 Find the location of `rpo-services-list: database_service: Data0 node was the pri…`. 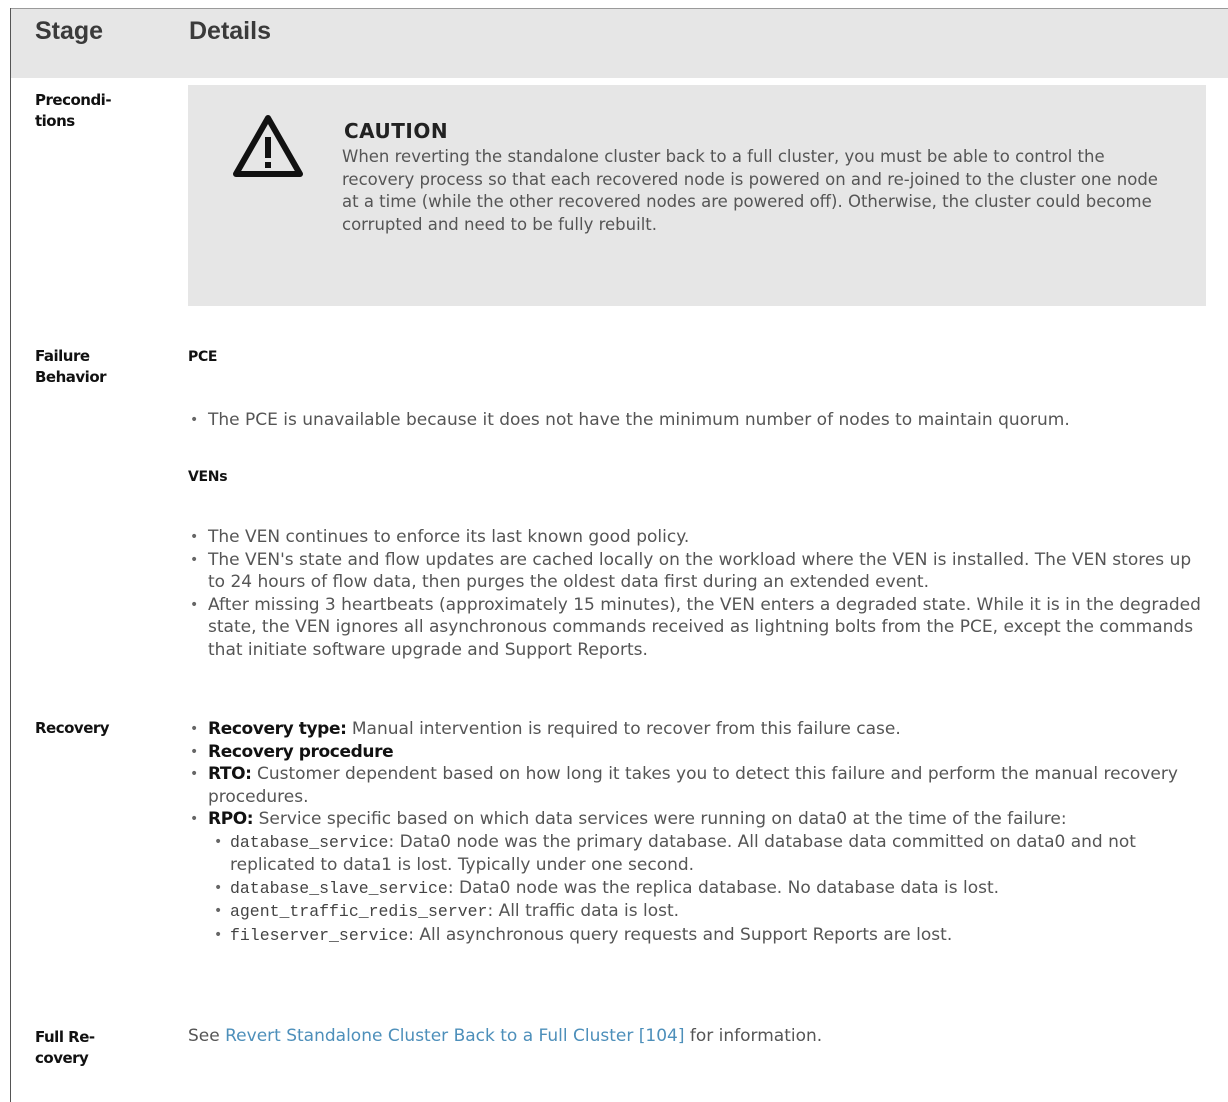

rpo-services-list: database_service: Data0 node was the pri… is located at coordinates (713, 889).